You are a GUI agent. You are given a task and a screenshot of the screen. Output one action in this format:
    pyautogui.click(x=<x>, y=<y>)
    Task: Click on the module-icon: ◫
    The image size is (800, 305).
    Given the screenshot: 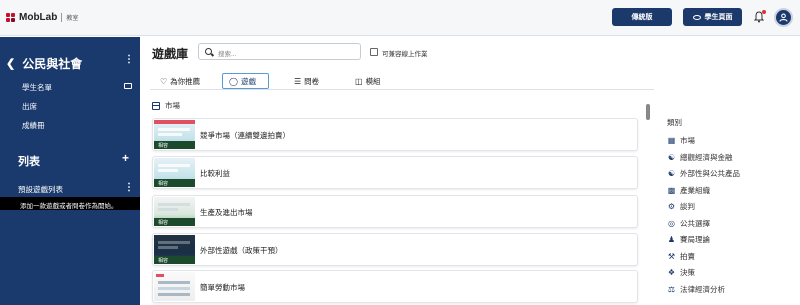 What is the action you would take?
    pyautogui.click(x=359, y=81)
    